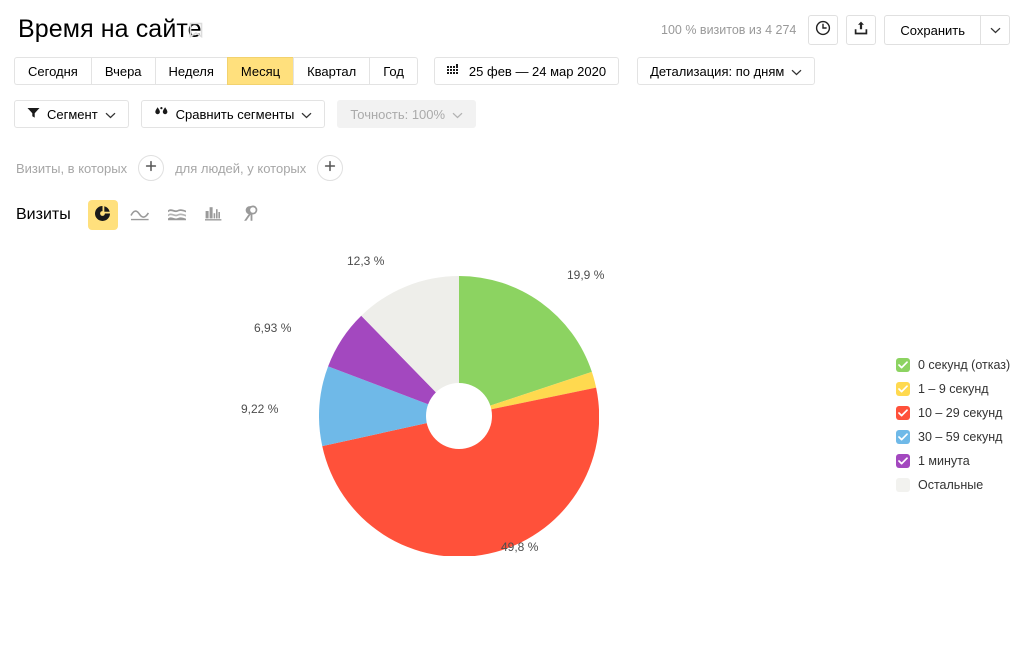  I want to click on chart-type-area-button, so click(177, 215).